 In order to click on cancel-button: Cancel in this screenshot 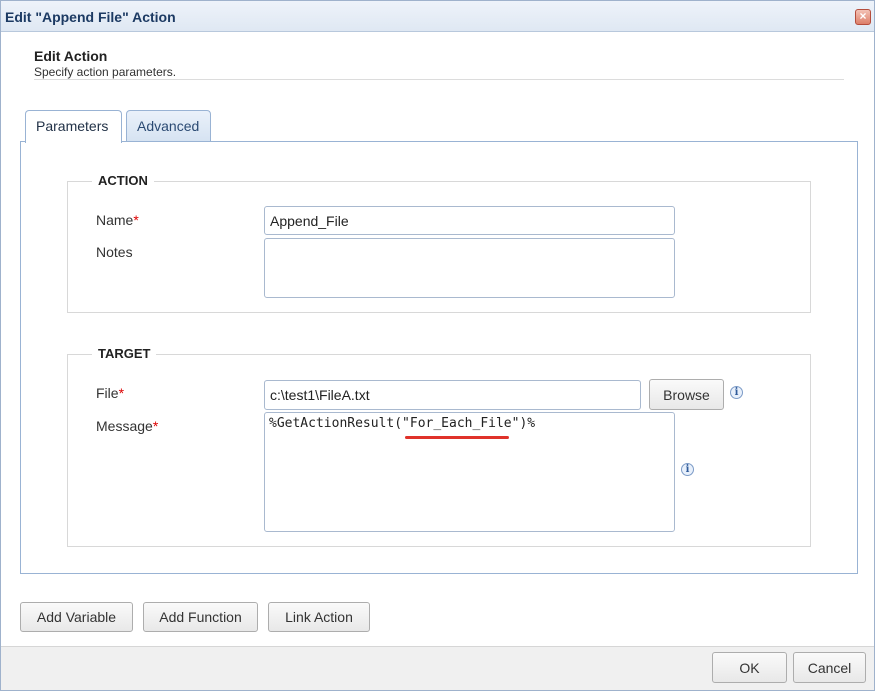, I will do `click(829, 667)`.